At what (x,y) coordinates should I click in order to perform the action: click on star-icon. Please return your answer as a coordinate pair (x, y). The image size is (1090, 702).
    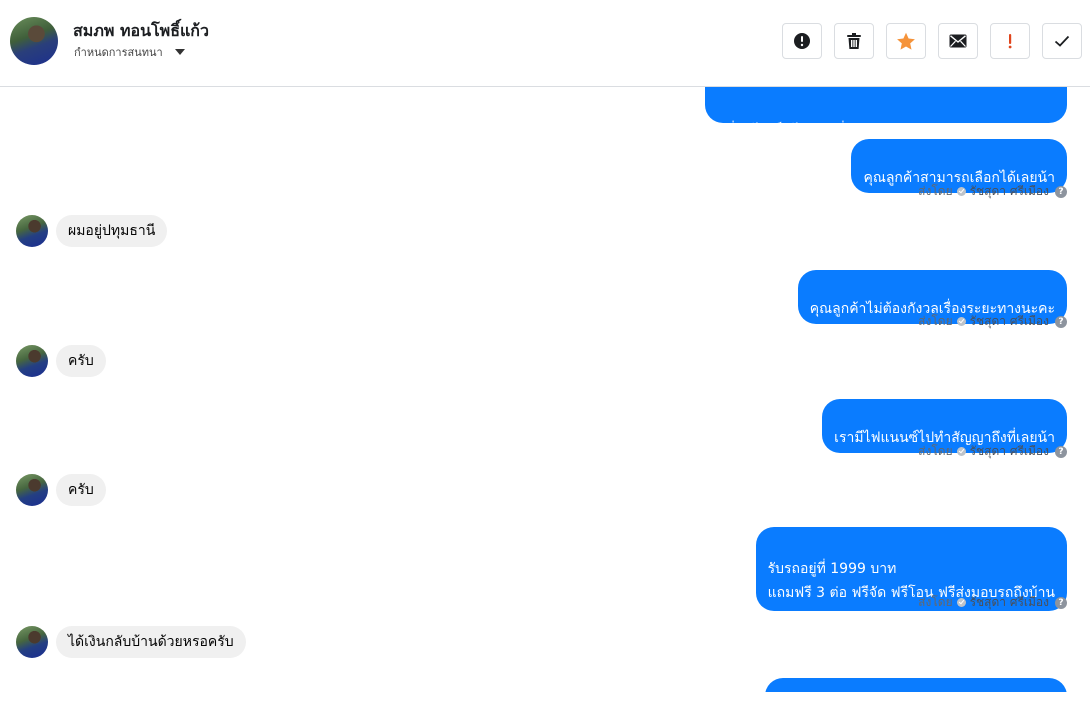
    Looking at the image, I should click on (906, 41).